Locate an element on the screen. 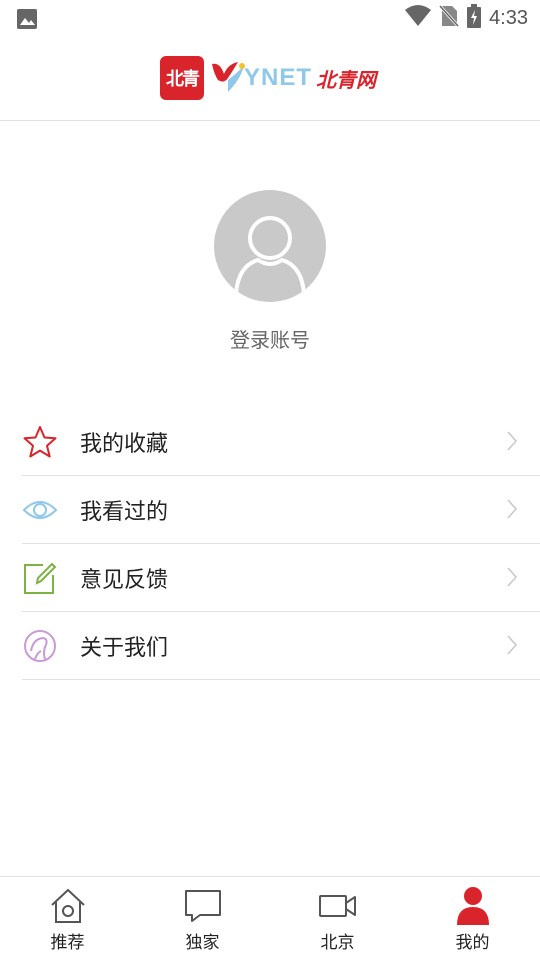 This screenshot has width=540, height=961. tab-exclusive: 独家 is located at coordinates (202, 919).